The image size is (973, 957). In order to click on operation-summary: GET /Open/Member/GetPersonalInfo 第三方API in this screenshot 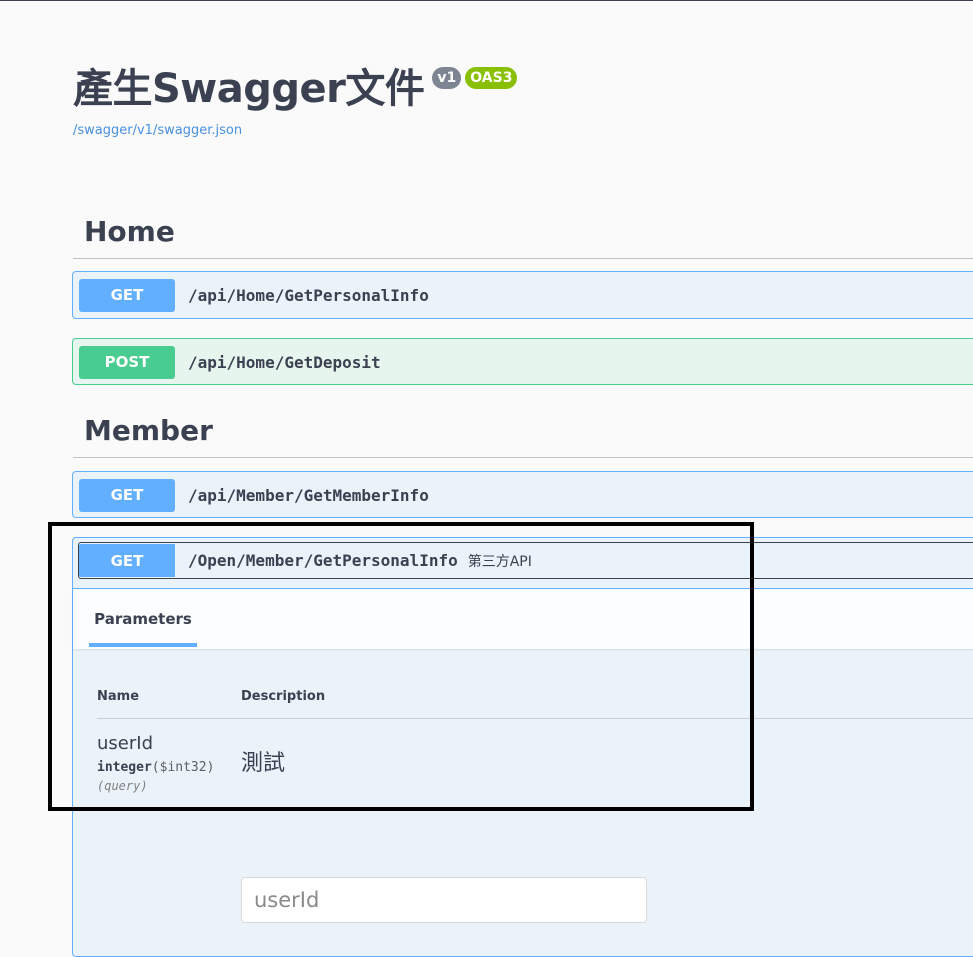, I will do `click(525, 560)`.